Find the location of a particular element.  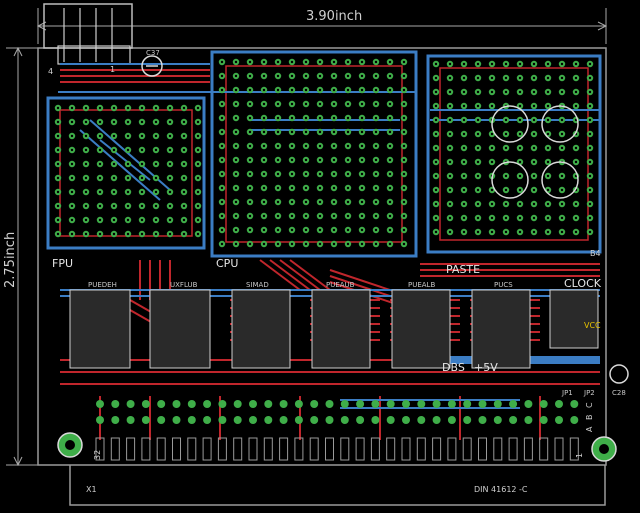

mounting-hole-left is located at coordinates (70, 445).